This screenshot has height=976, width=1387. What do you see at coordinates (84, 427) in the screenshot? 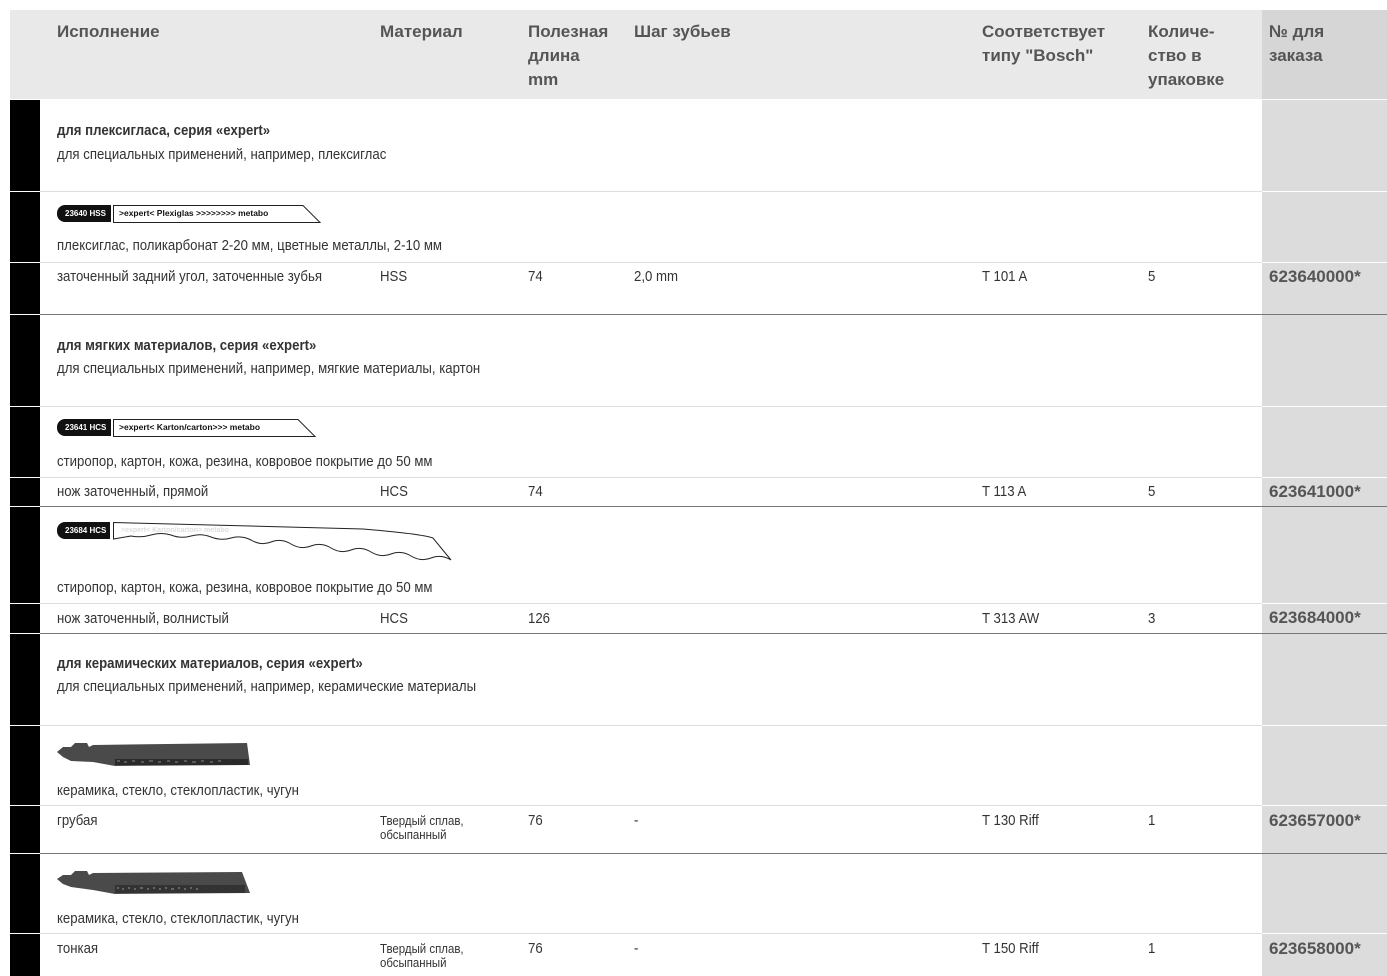
I see `blade-id-tag: 23641 HCS` at bounding box center [84, 427].